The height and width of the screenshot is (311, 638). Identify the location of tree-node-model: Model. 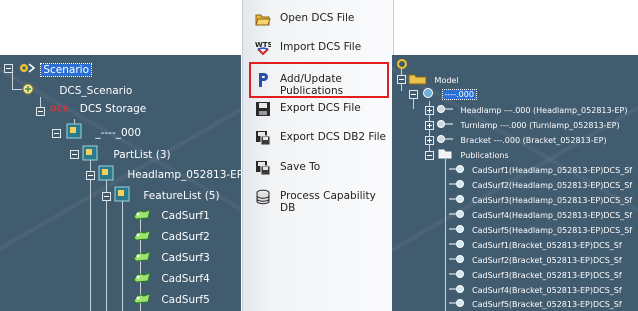
(433, 80).